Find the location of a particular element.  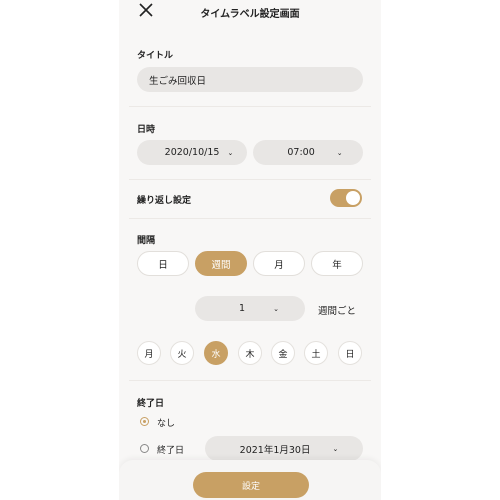

page-title: タイムラベル設定画面 is located at coordinates (250, 14).